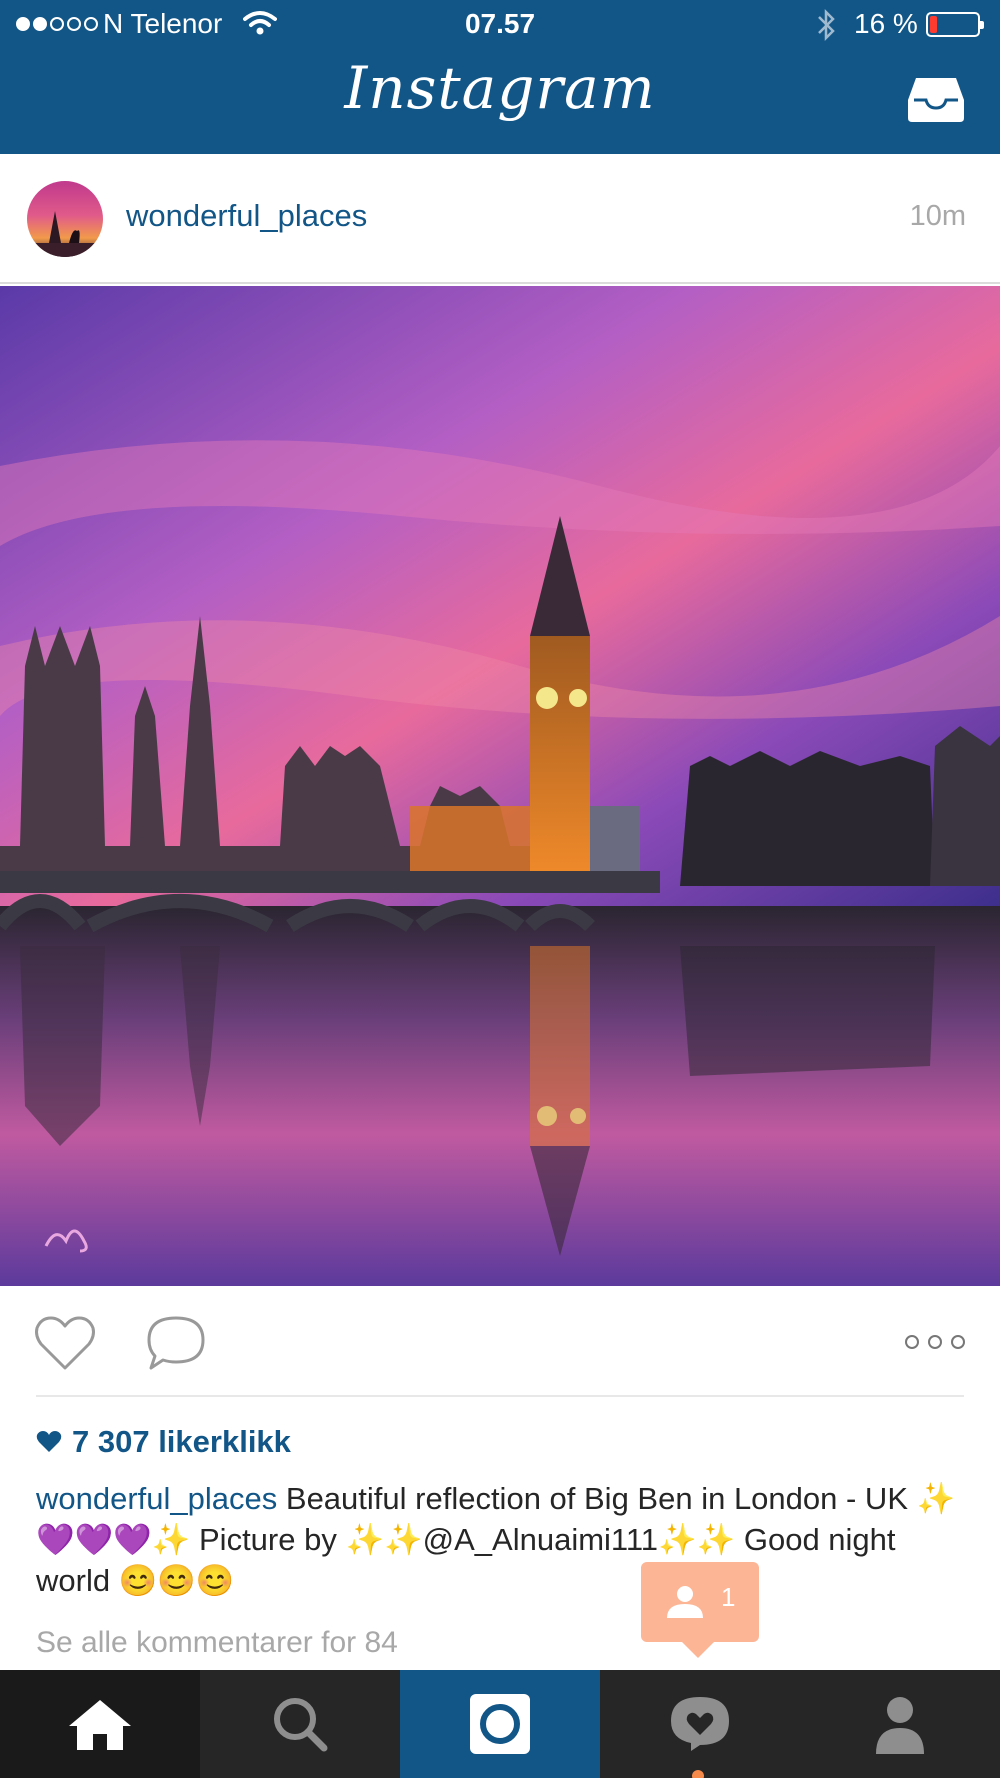 The image size is (1000, 1778). What do you see at coordinates (500, 88) in the screenshot?
I see `app-title: Instagram` at bounding box center [500, 88].